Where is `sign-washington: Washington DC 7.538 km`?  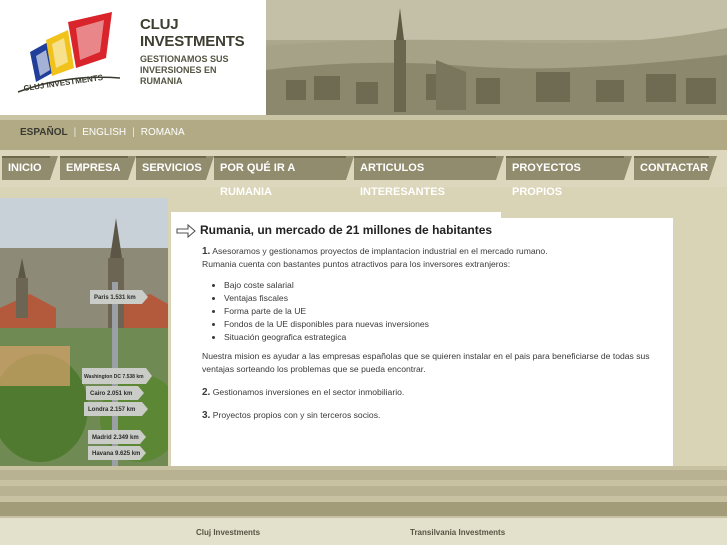 sign-washington: Washington DC 7.538 km is located at coordinates (114, 377).